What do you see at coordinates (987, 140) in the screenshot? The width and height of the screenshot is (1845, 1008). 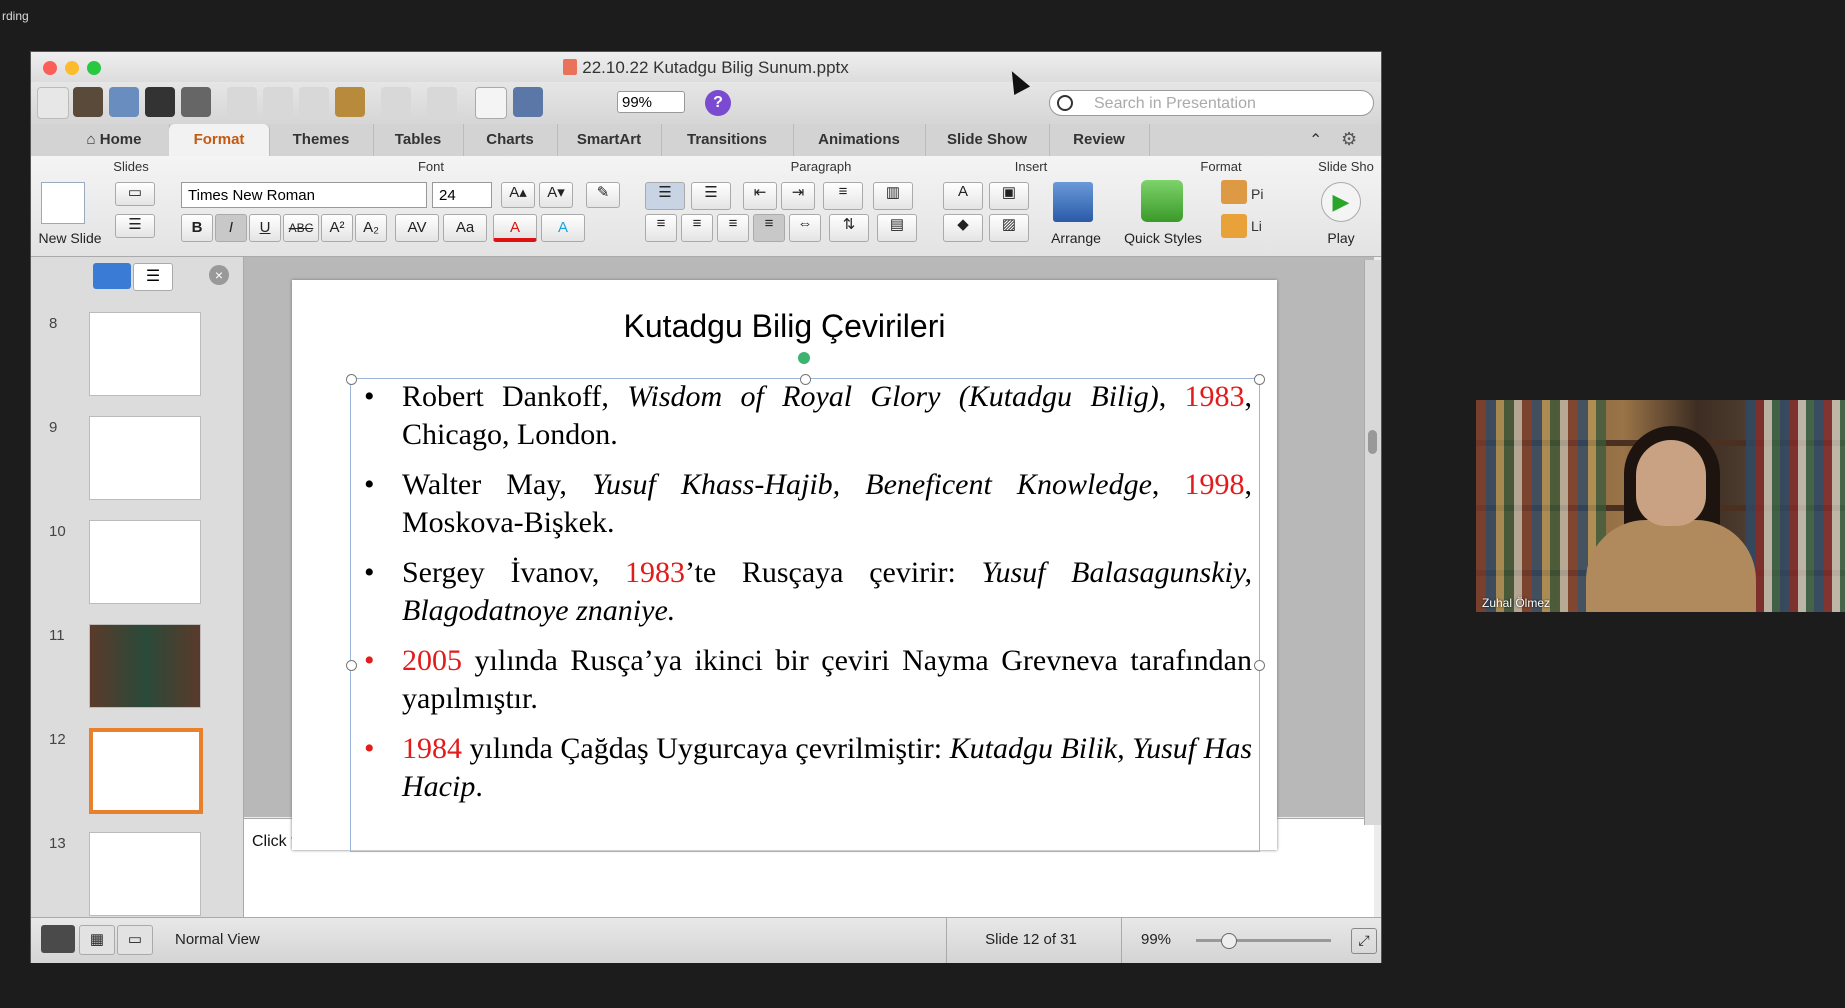 I see `tab-slide-show: Slide Show` at bounding box center [987, 140].